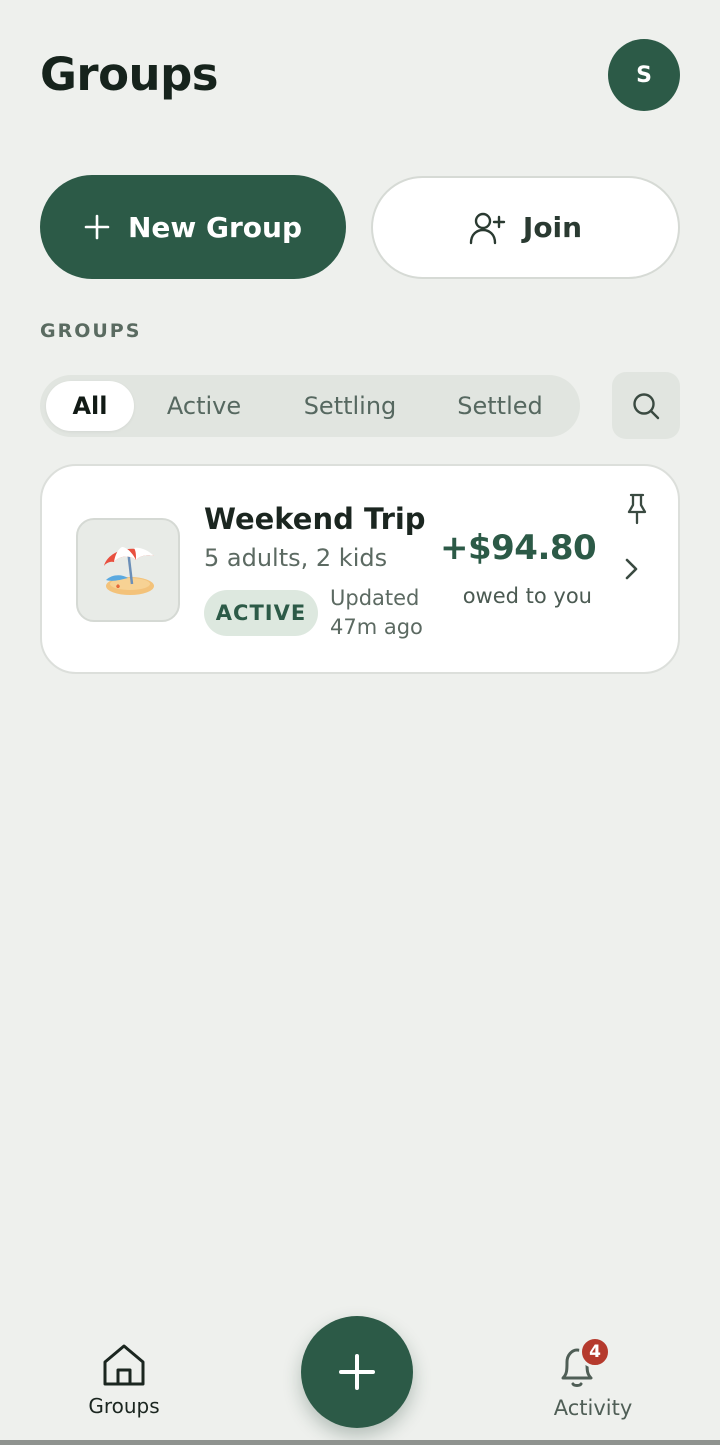 This screenshot has width=720, height=1445. What do you see at coordinates (350, 406) in the screenshot?
I see `tab-settling: Settling` at bounding box center [350, 406].